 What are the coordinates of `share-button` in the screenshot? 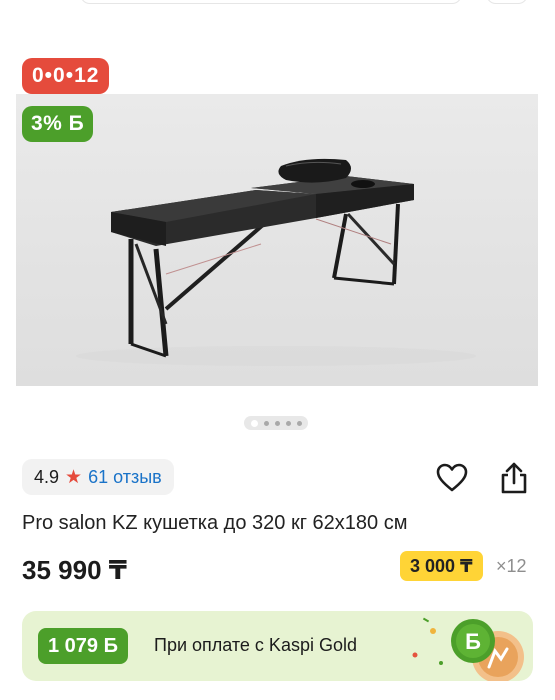 It's located at (514, 478).